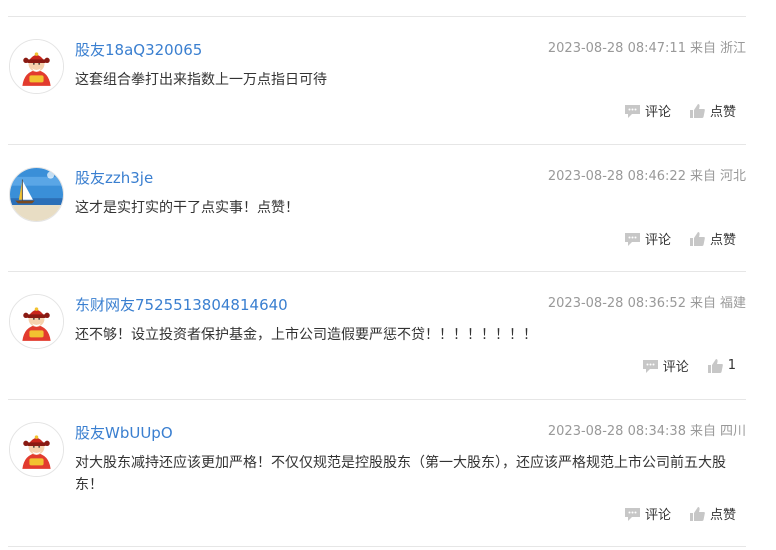  What do you see at coordinates (732, 303) in the screenshot?
I see `comment-location: 福建` at bounding box center [732, 303].